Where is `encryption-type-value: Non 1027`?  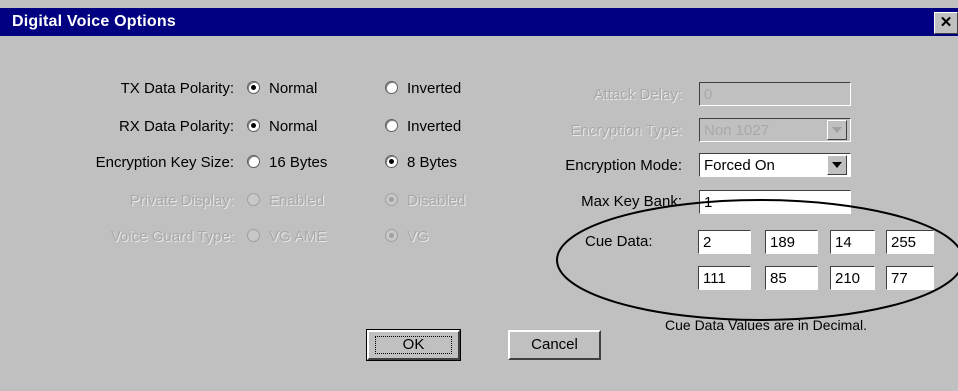
encryption-type-value: Non 1027 is located at coordinates (737, 130).